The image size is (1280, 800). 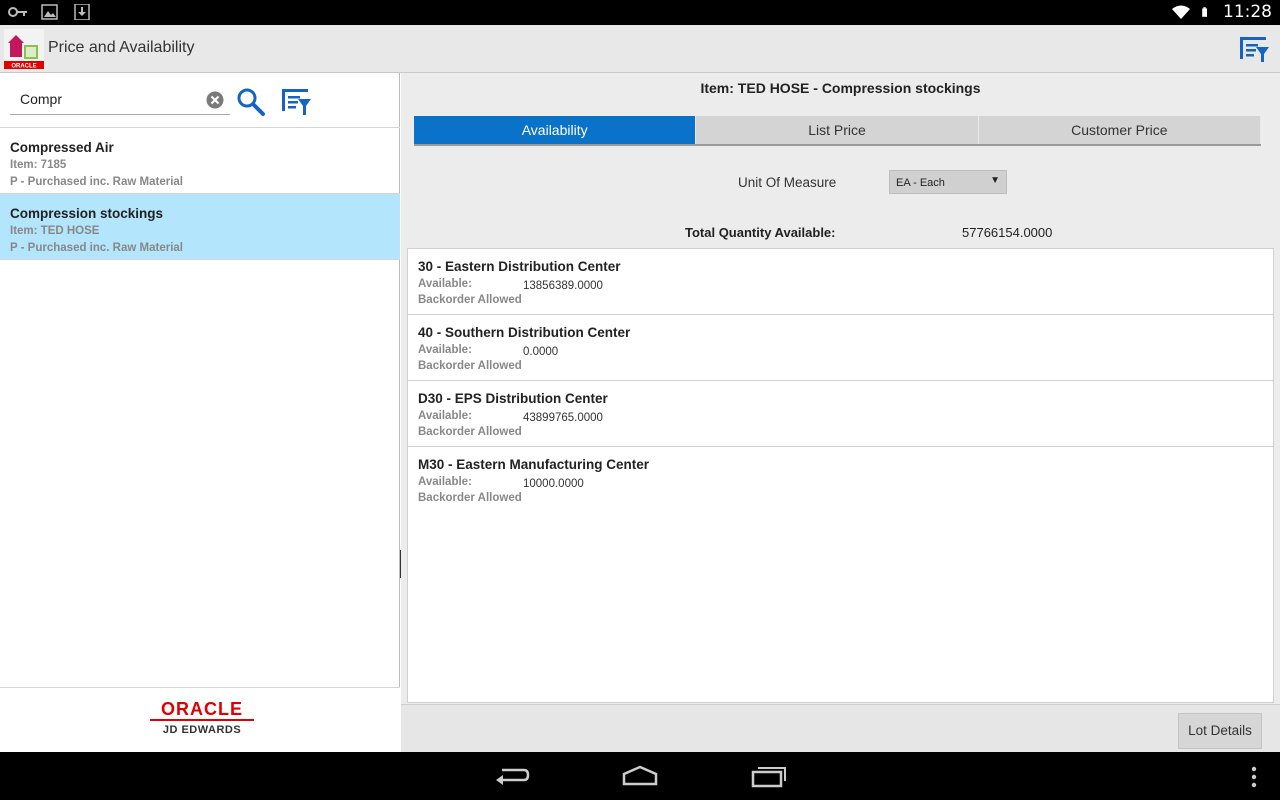 I want to click on lot-details-button: Lot Details, so click(x=1220, y=731).